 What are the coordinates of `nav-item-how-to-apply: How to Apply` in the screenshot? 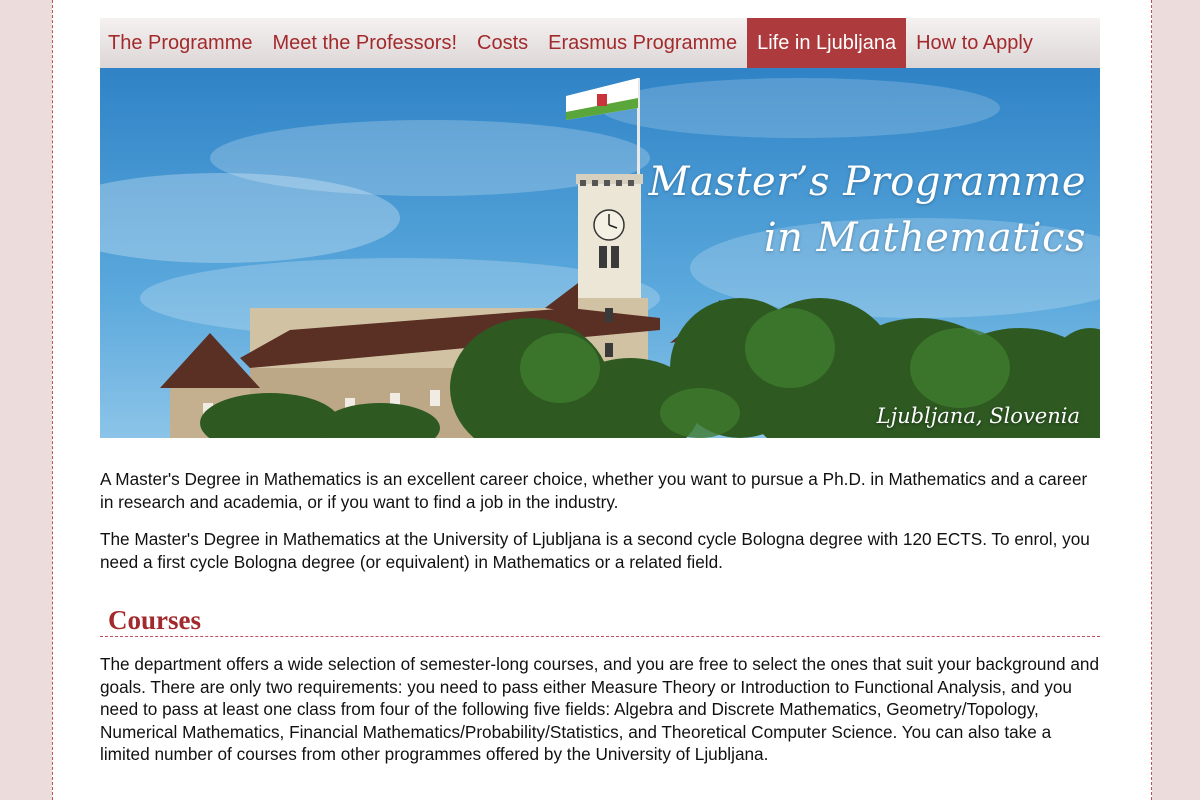 It's located at (974, 43).